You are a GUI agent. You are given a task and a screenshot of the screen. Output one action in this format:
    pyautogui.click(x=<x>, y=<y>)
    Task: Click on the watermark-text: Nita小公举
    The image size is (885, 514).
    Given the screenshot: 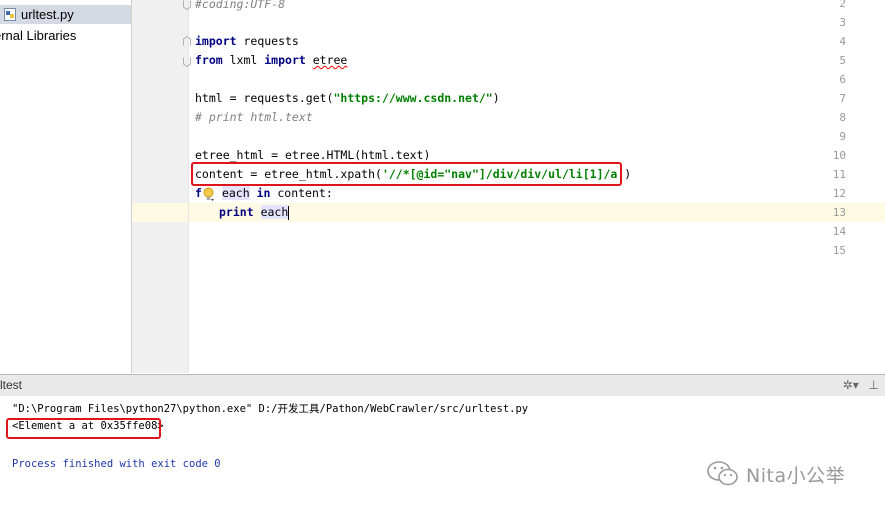 What is the action you would take?
    pyautogui.click(x=796, y=475)
    